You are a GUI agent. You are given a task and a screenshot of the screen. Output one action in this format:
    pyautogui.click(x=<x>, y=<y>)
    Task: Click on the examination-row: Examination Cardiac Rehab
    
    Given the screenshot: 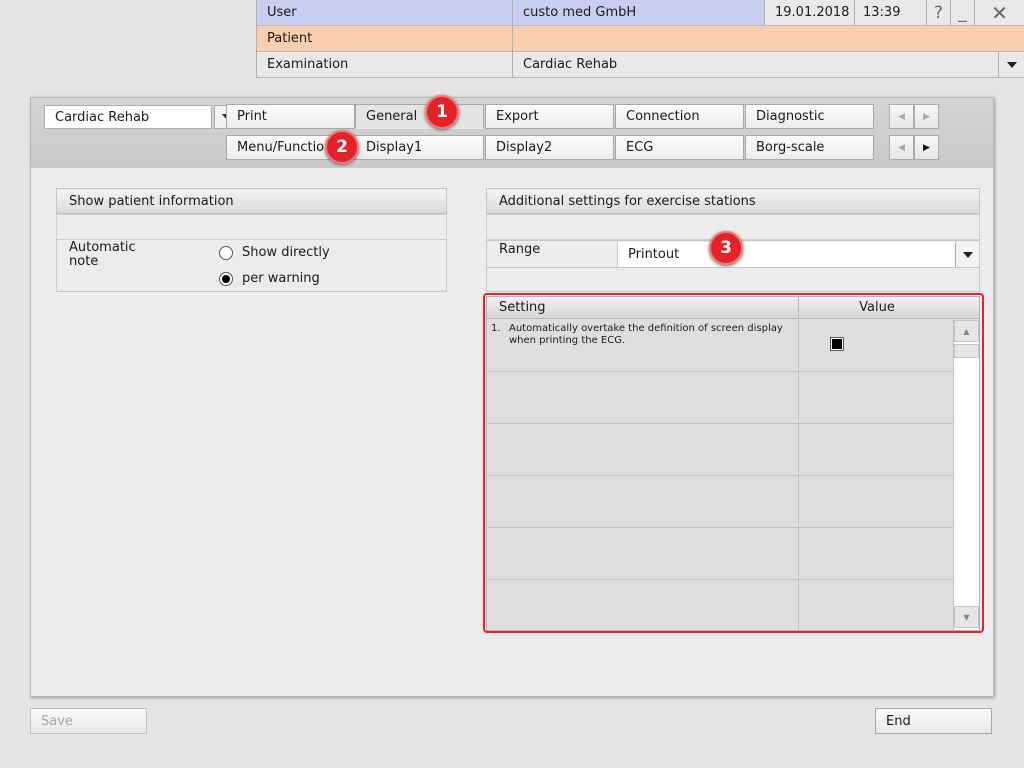 What is the action you would take?
    pyautogui.click(x=640, y=65)
    